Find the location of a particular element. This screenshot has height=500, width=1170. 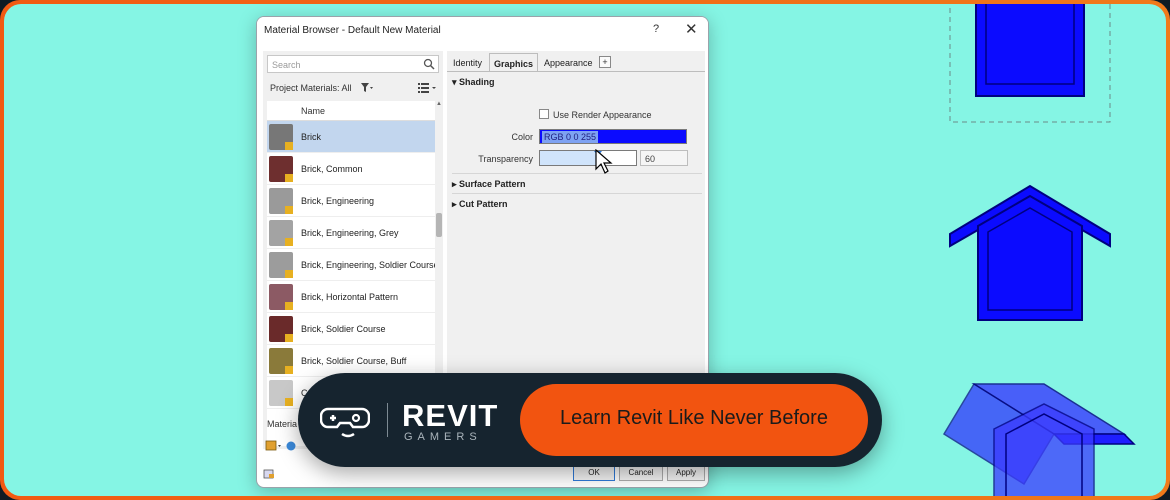

material-row: Brick, Engineering is located at coordinates (351, 201).